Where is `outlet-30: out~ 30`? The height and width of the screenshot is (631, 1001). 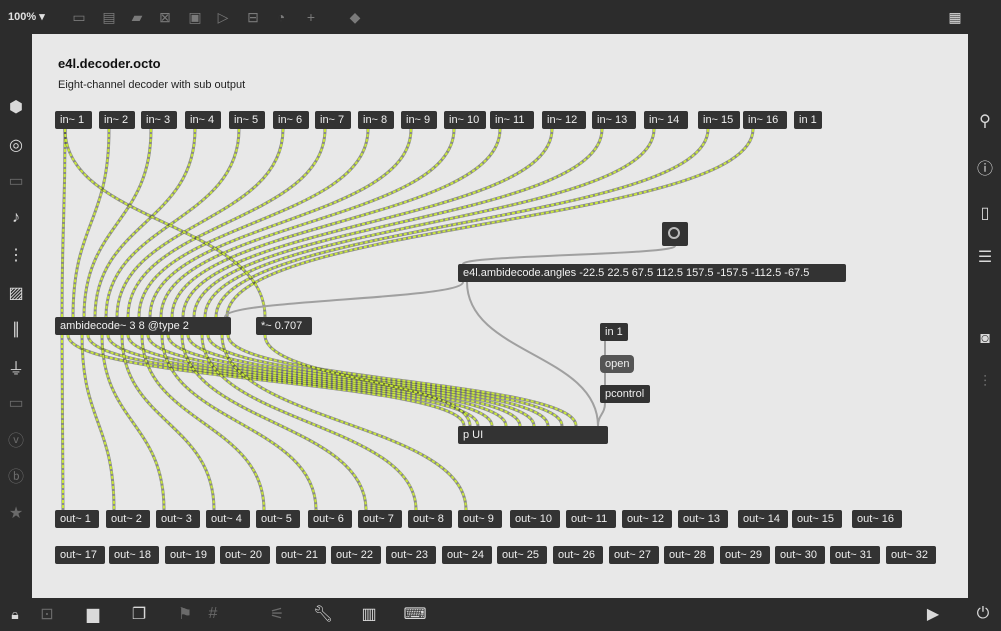 outlet-30: out~ 30 is located at coordinates (800, 555).